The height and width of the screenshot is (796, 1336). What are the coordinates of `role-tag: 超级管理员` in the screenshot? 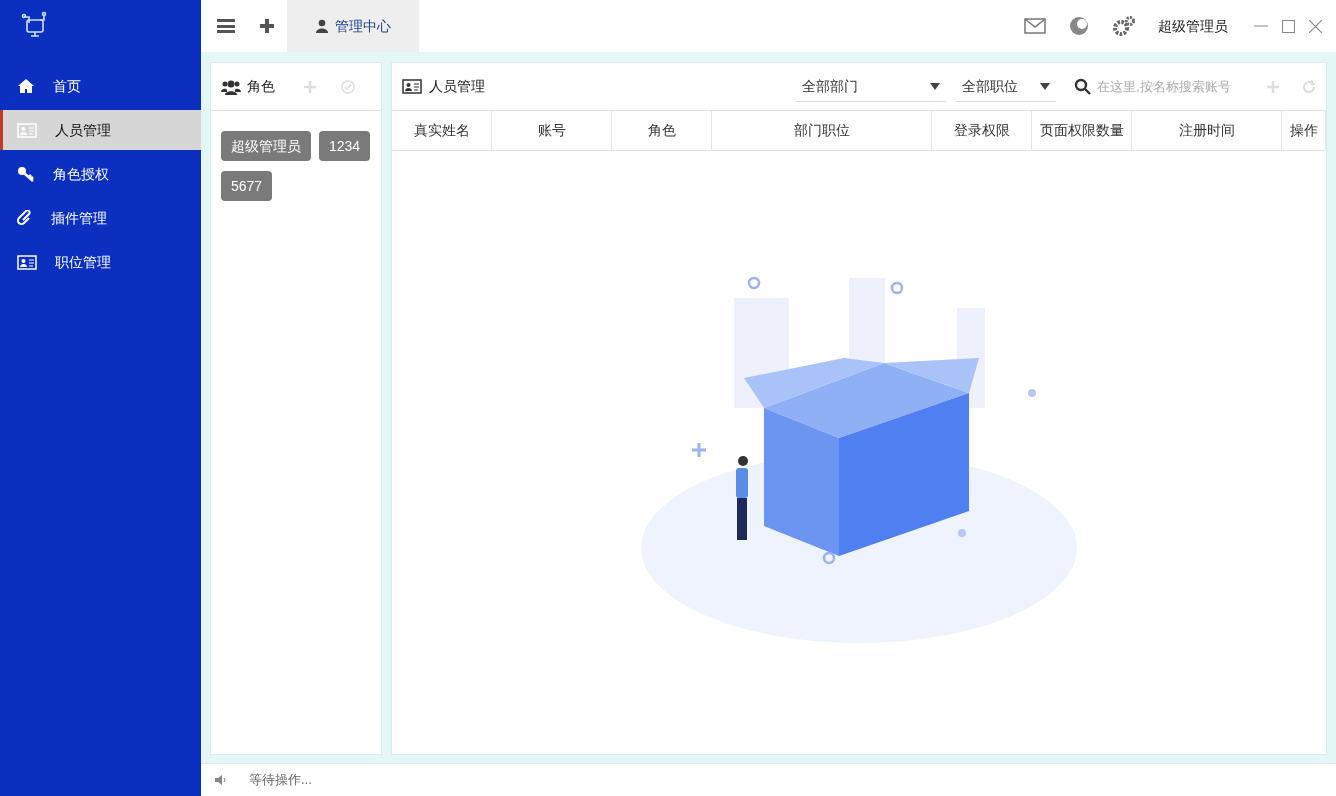 It's located at (266, 146).